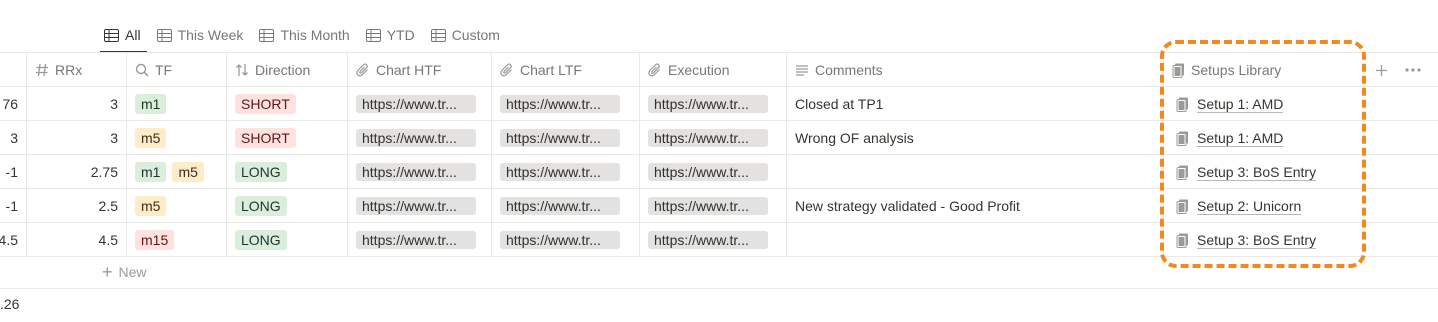 Image resolution: width=1438 pixels, height=322 pixels. What do you see at coordinates (42, 70) in the screenshot?
I see `hash-icon` at bounding box center [42, 70].